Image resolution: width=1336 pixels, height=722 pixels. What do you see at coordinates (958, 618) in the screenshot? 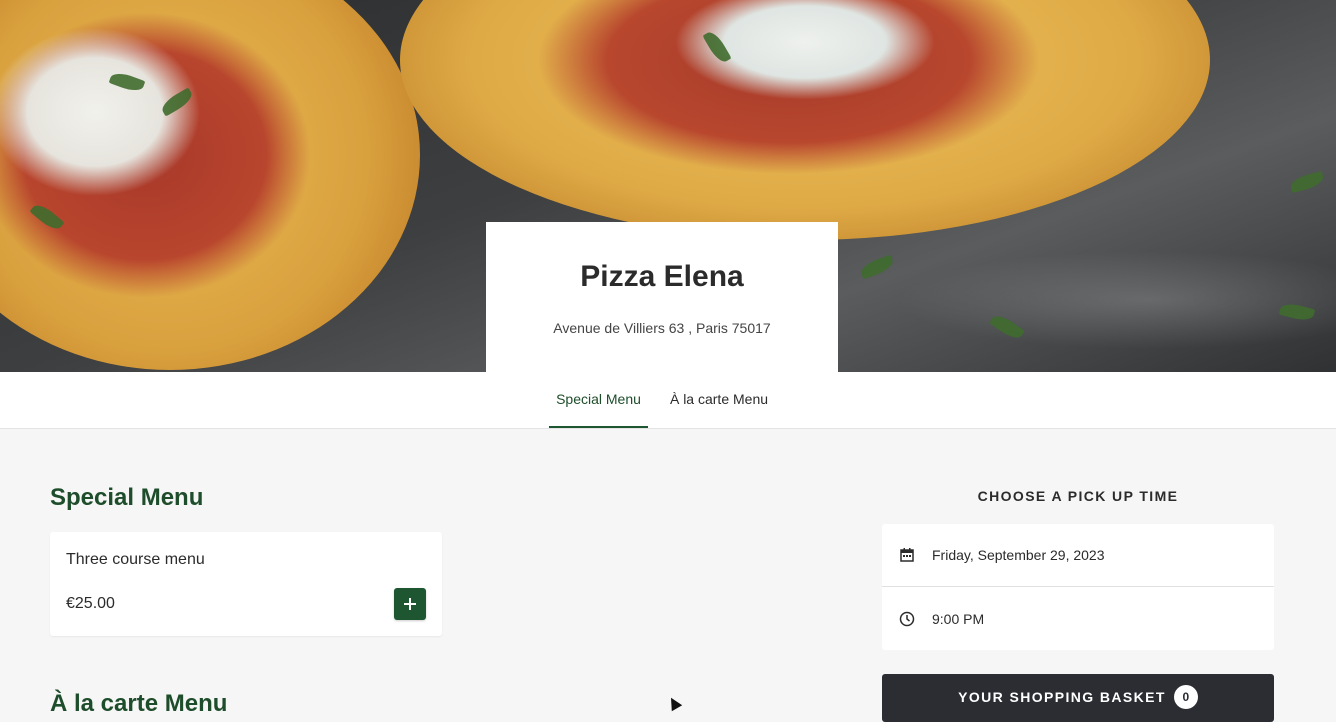
I see `pickup-time-value: 9:00 PM` at bounding box center [958, 618].